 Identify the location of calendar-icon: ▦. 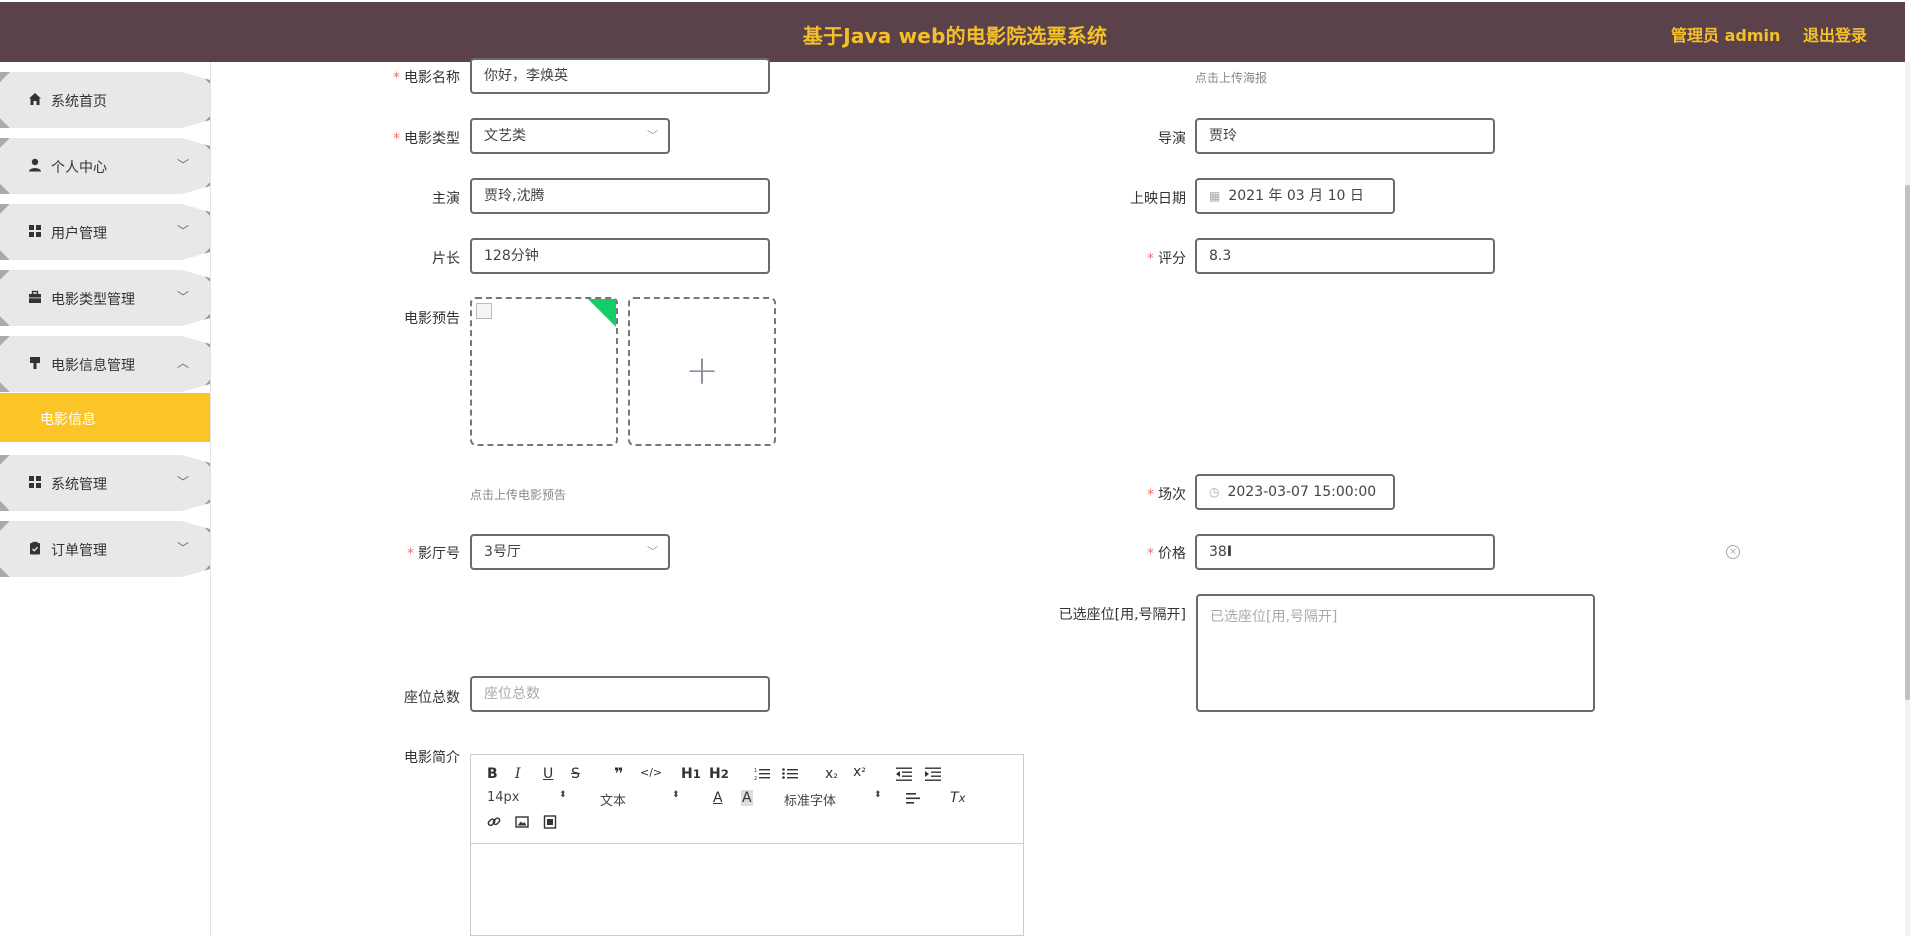
(1215, 196).